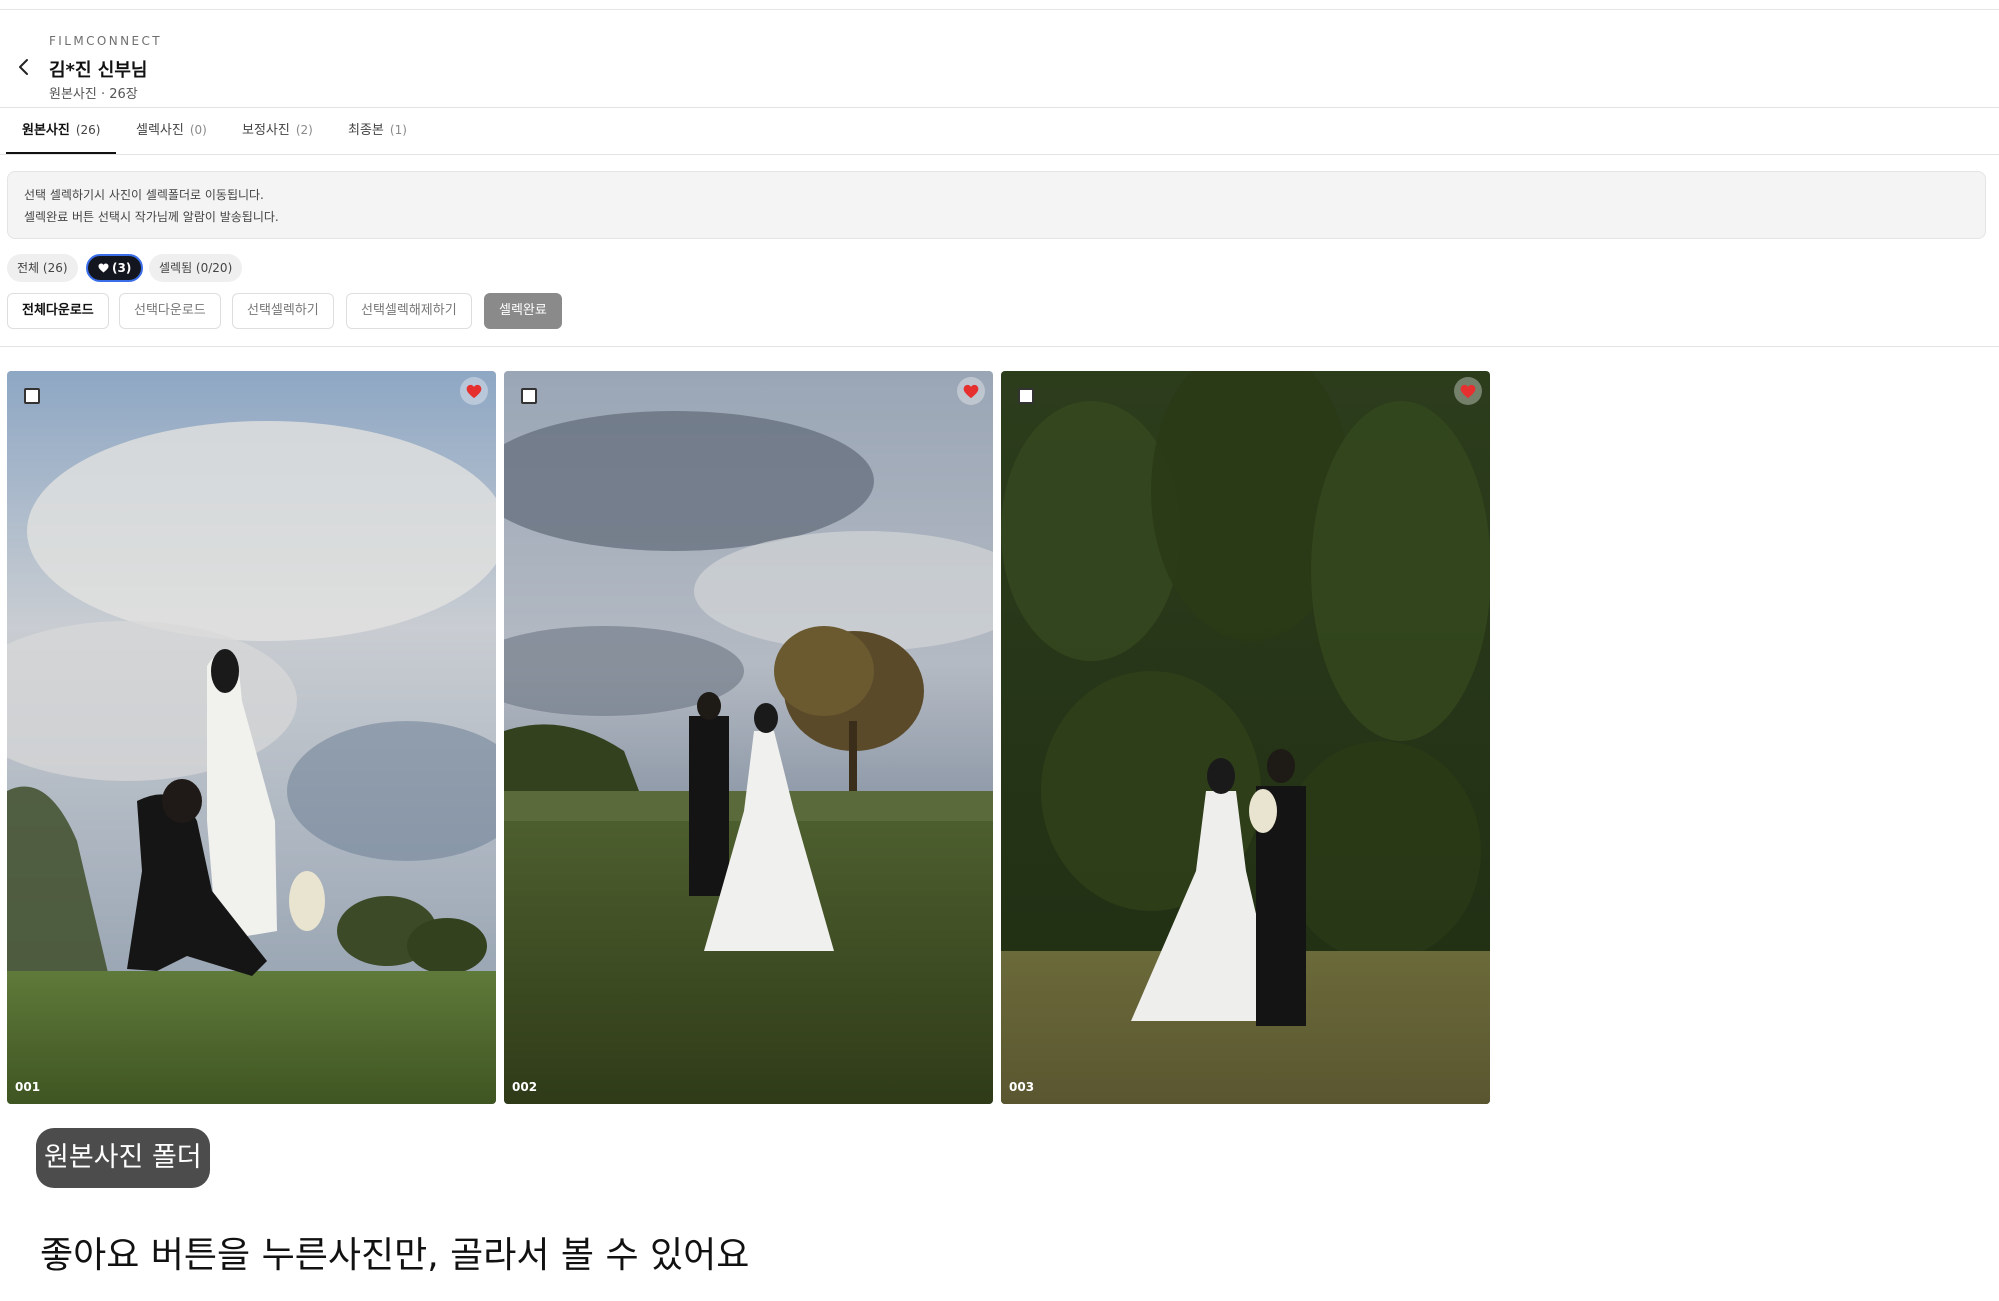  Describe the element at coordinates (88, 130) in the screenshot. I see `tab-count: (26)` at that location.